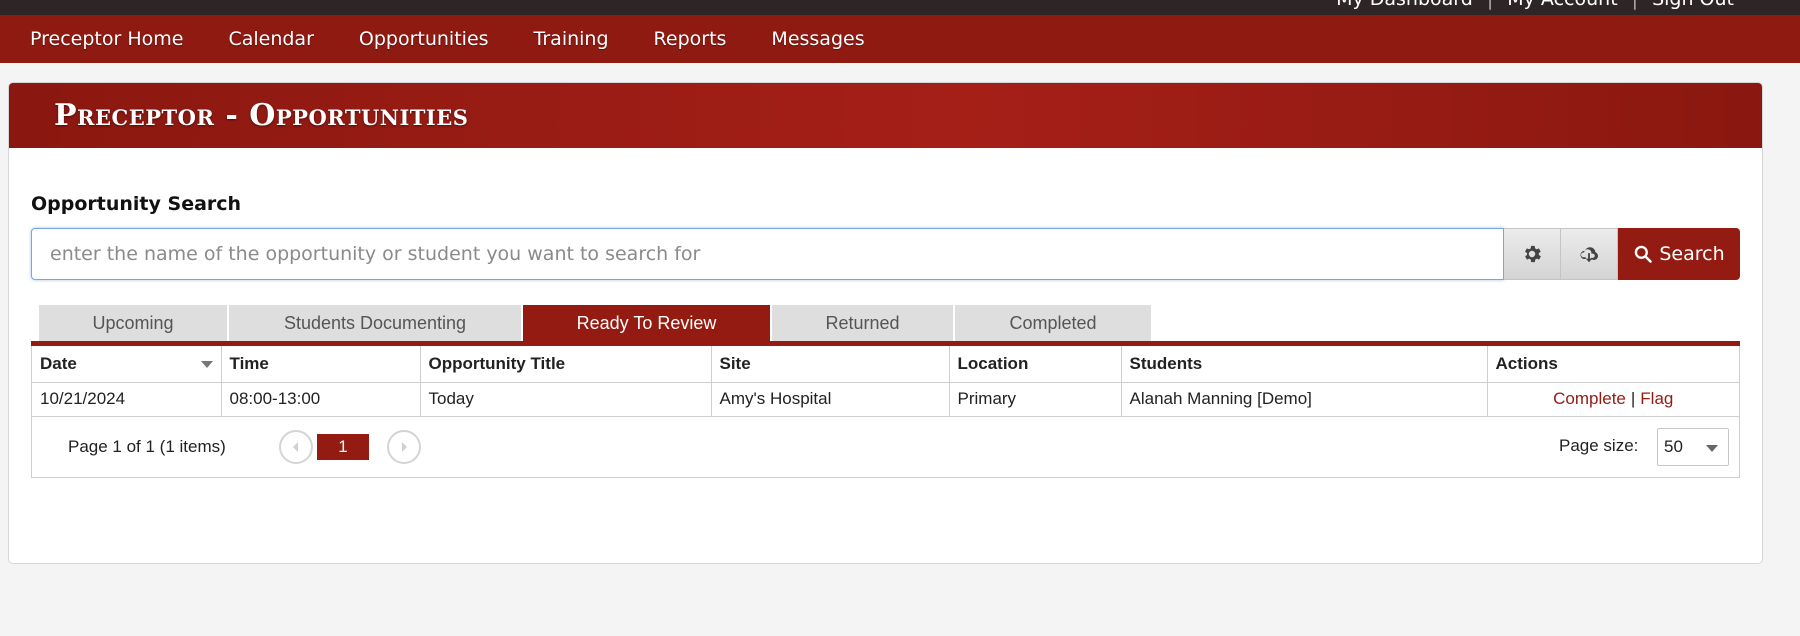  I want to click on nav-item-training: Training, so click(571, 39).